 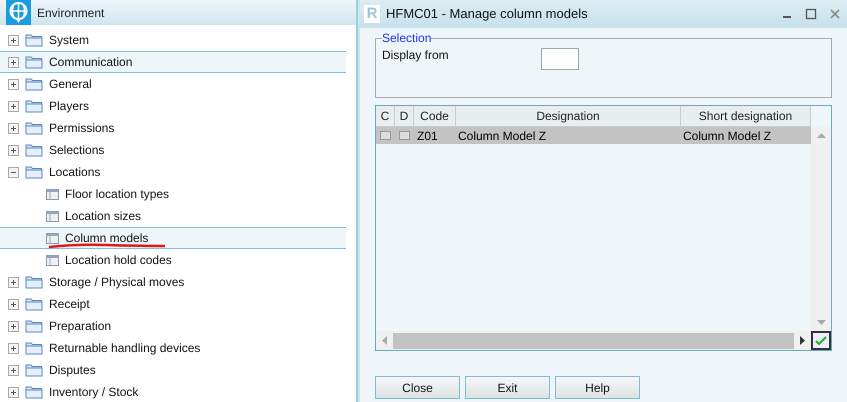 I want to click on tree-item: Communication, so click(x=173, y=62).